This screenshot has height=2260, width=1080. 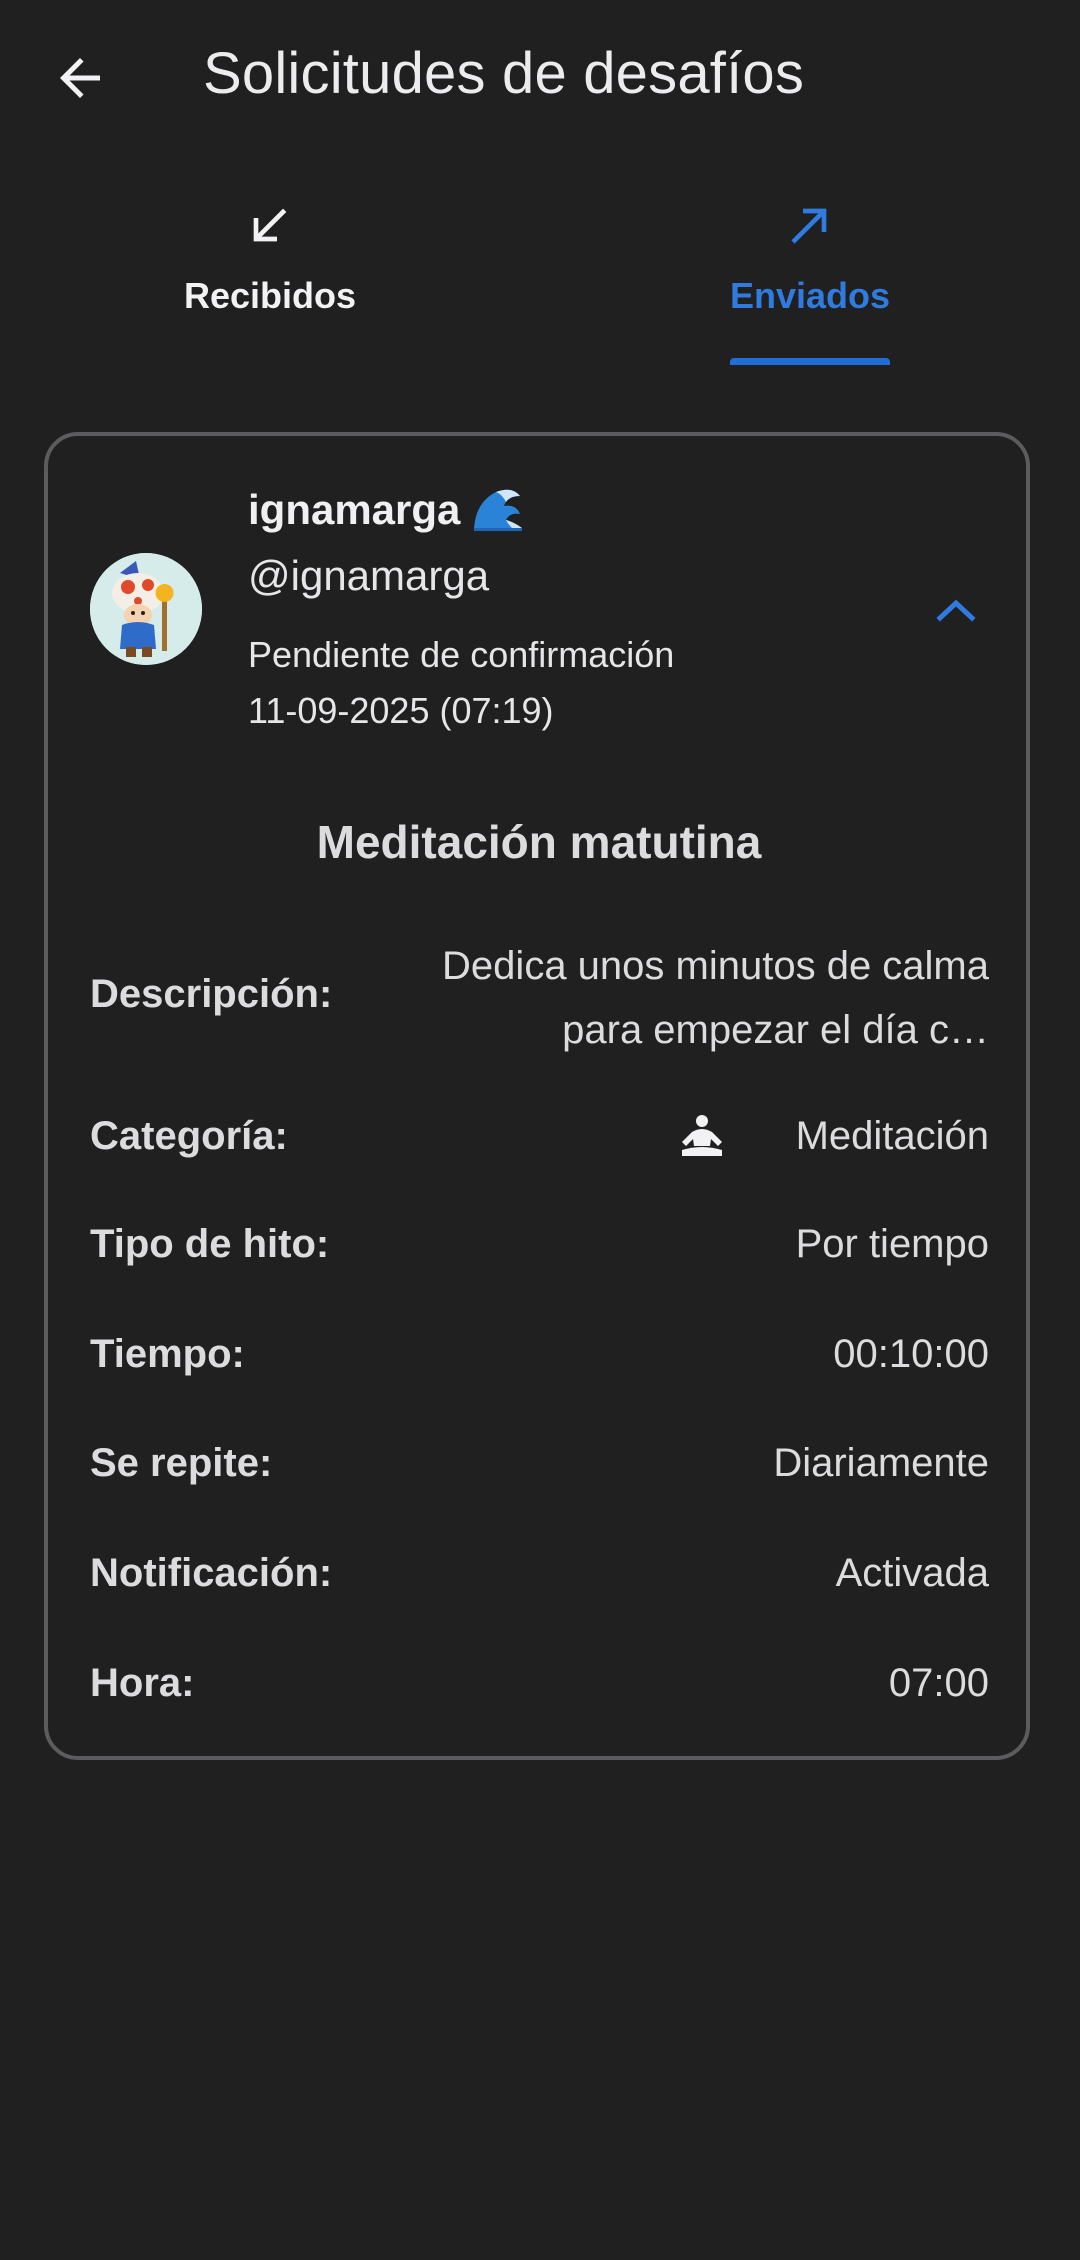 I want to click on tab-bar: Recibidos Enviados, so click(x=540, y=270).